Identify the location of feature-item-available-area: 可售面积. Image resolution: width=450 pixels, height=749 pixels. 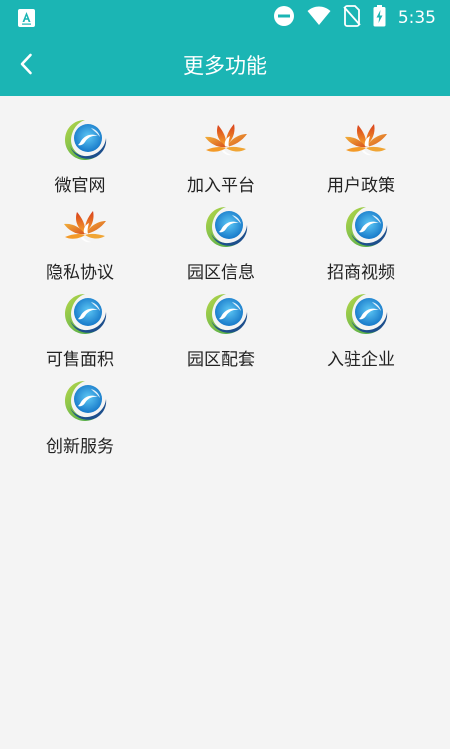
(80, 329).